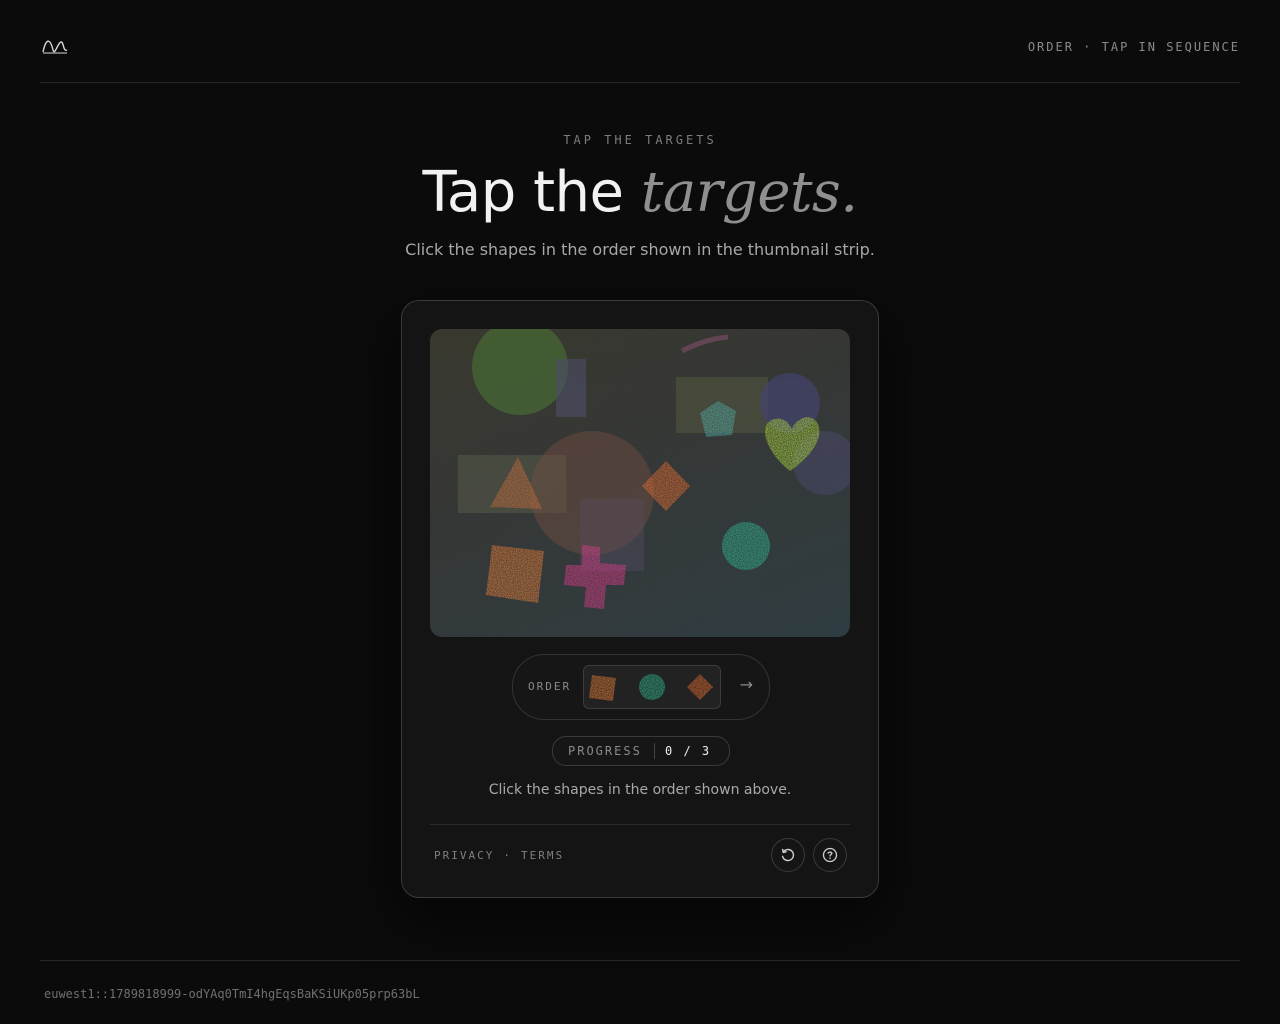 The image size is (1280, 1024). I want to click on refresh-icon, so click(788, 855).